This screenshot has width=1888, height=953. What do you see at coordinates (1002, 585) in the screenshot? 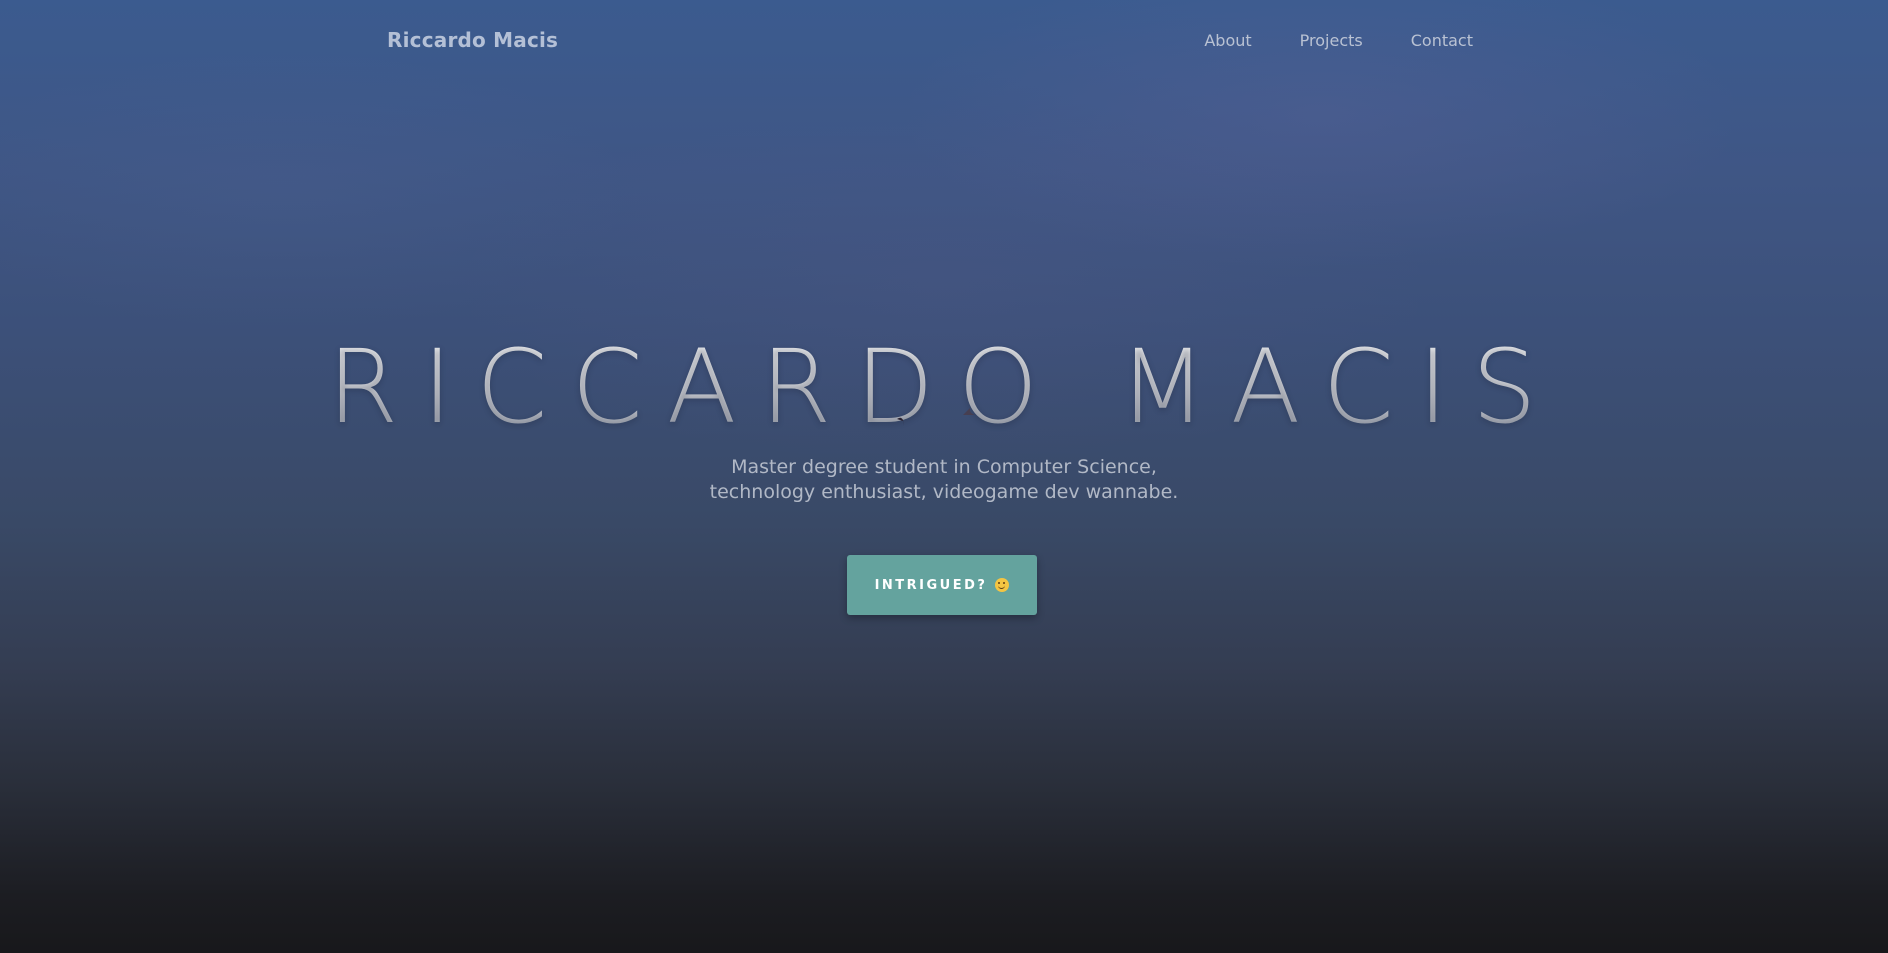
I see `smirk-emoji-icon` at bounding box center [1002, 585].